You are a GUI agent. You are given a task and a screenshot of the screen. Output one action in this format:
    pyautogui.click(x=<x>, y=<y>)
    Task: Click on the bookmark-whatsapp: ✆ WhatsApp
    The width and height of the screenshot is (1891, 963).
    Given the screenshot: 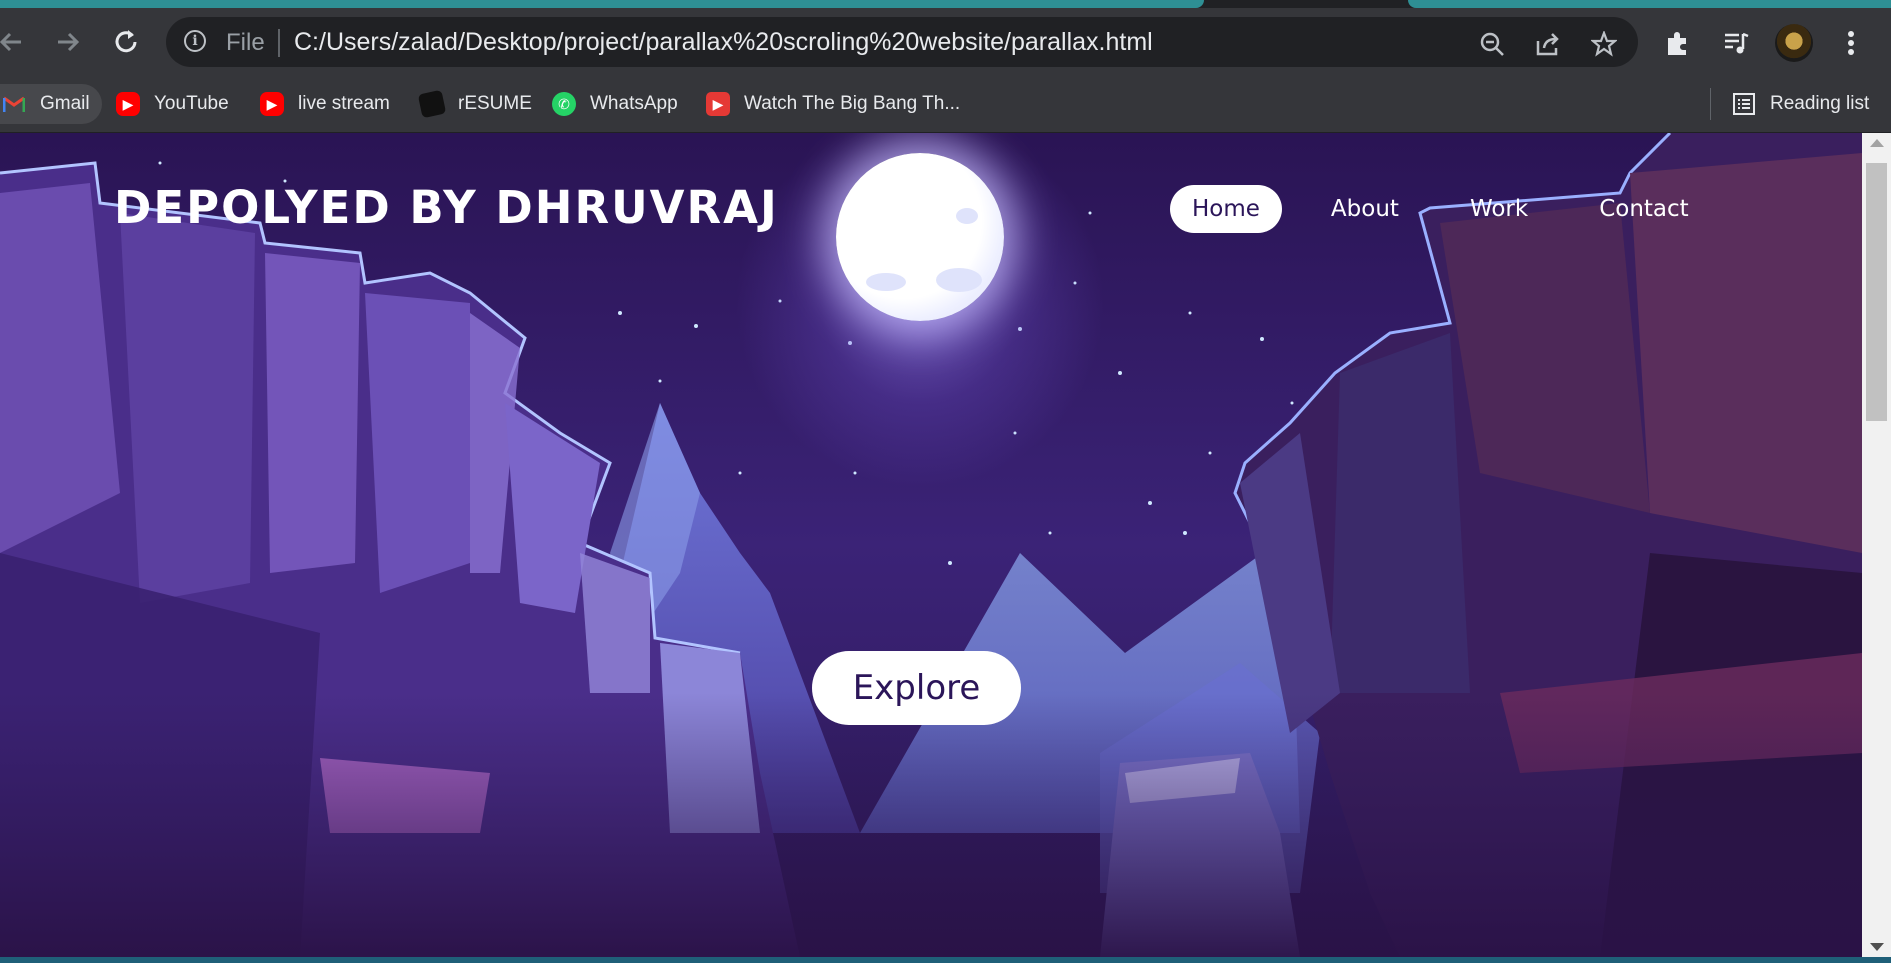 What is the action you would take?
    pyautogui.click(x=615, y=104)
    